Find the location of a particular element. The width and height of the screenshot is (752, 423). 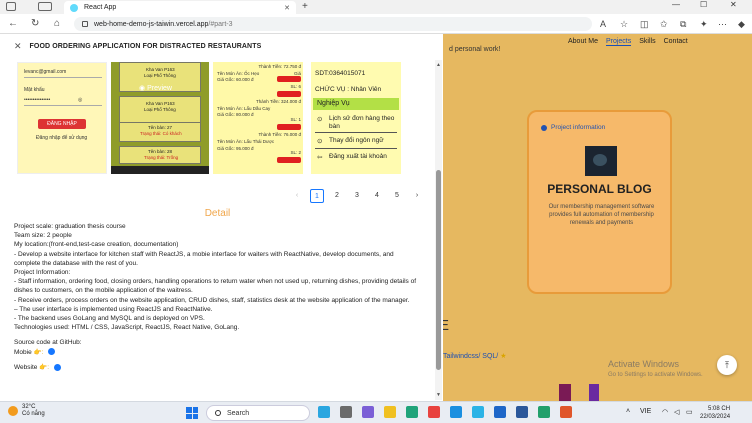

table-card-type: Trạng thái: Có khách is located at coordinates (161, 133).